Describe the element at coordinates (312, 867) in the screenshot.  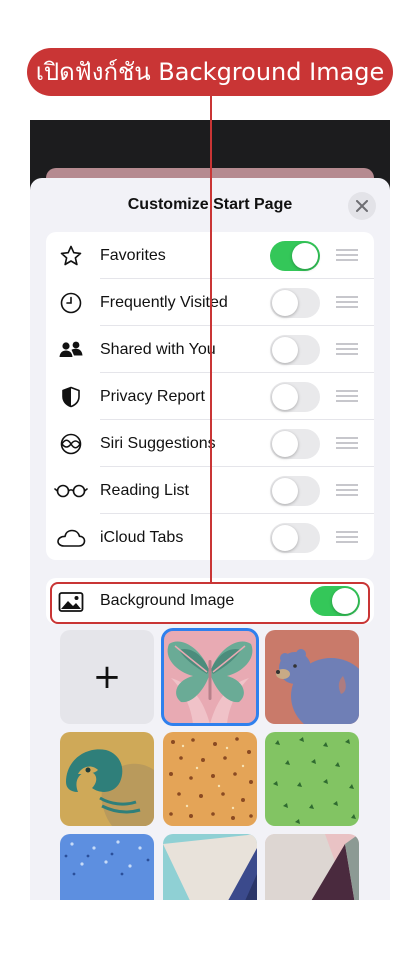
I see `wallpaper-geometric-pink` at that location.